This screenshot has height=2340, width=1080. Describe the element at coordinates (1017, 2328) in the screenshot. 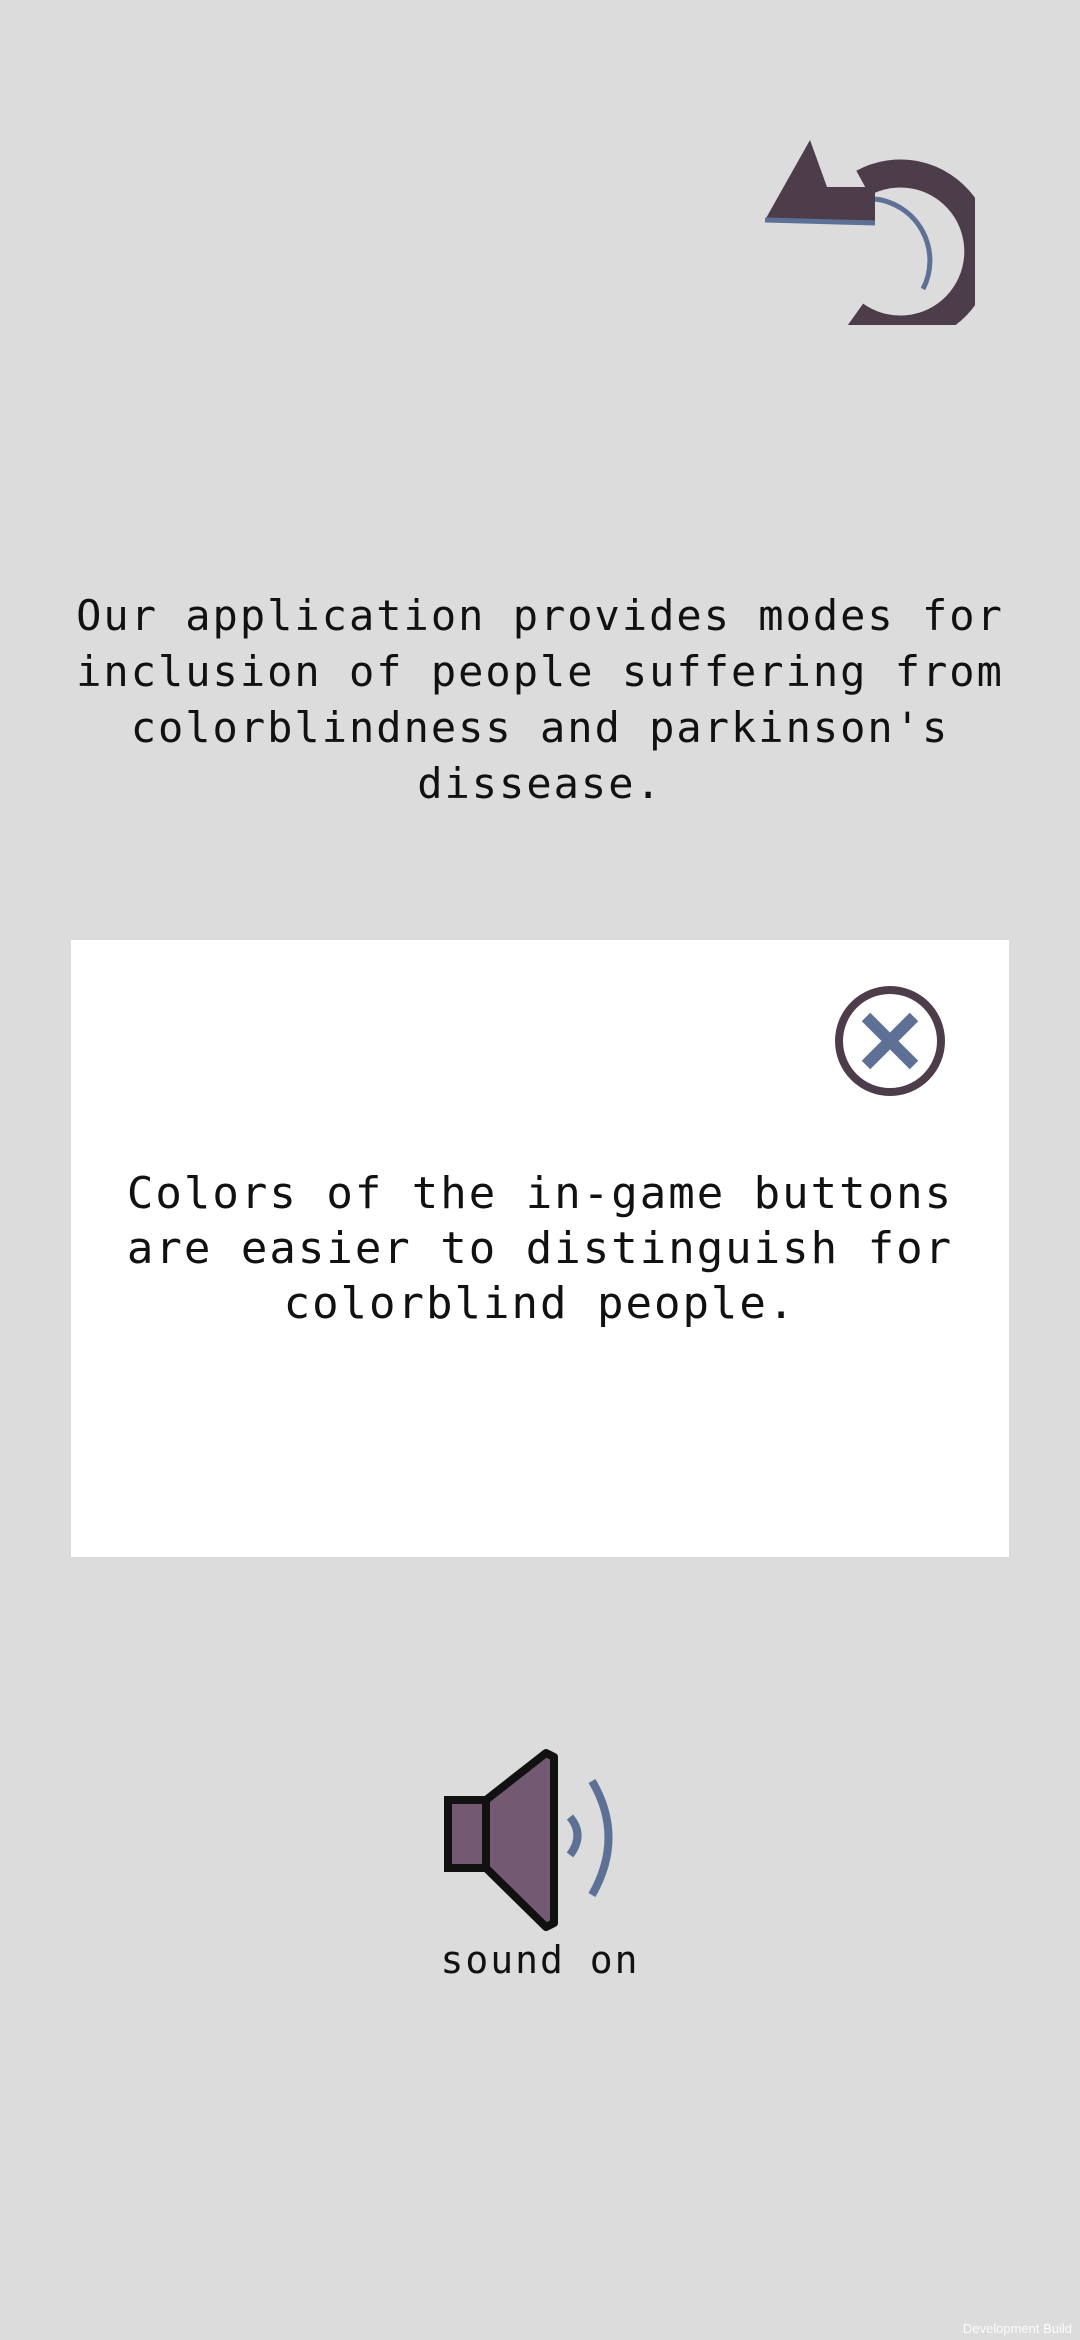

I see `development-build-label: Development Build` at that location.